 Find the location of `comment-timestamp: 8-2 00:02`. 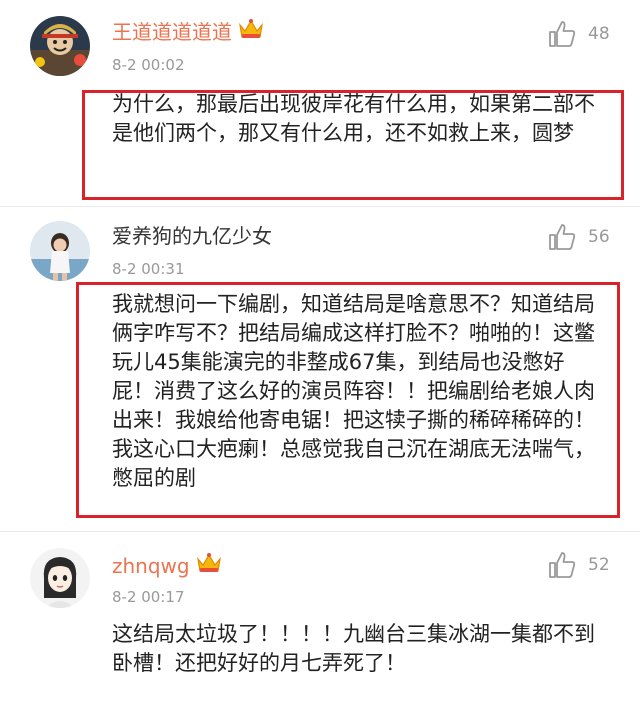

comment-timestamp: 8-2 00:02 is located at coordinates (148, 65).